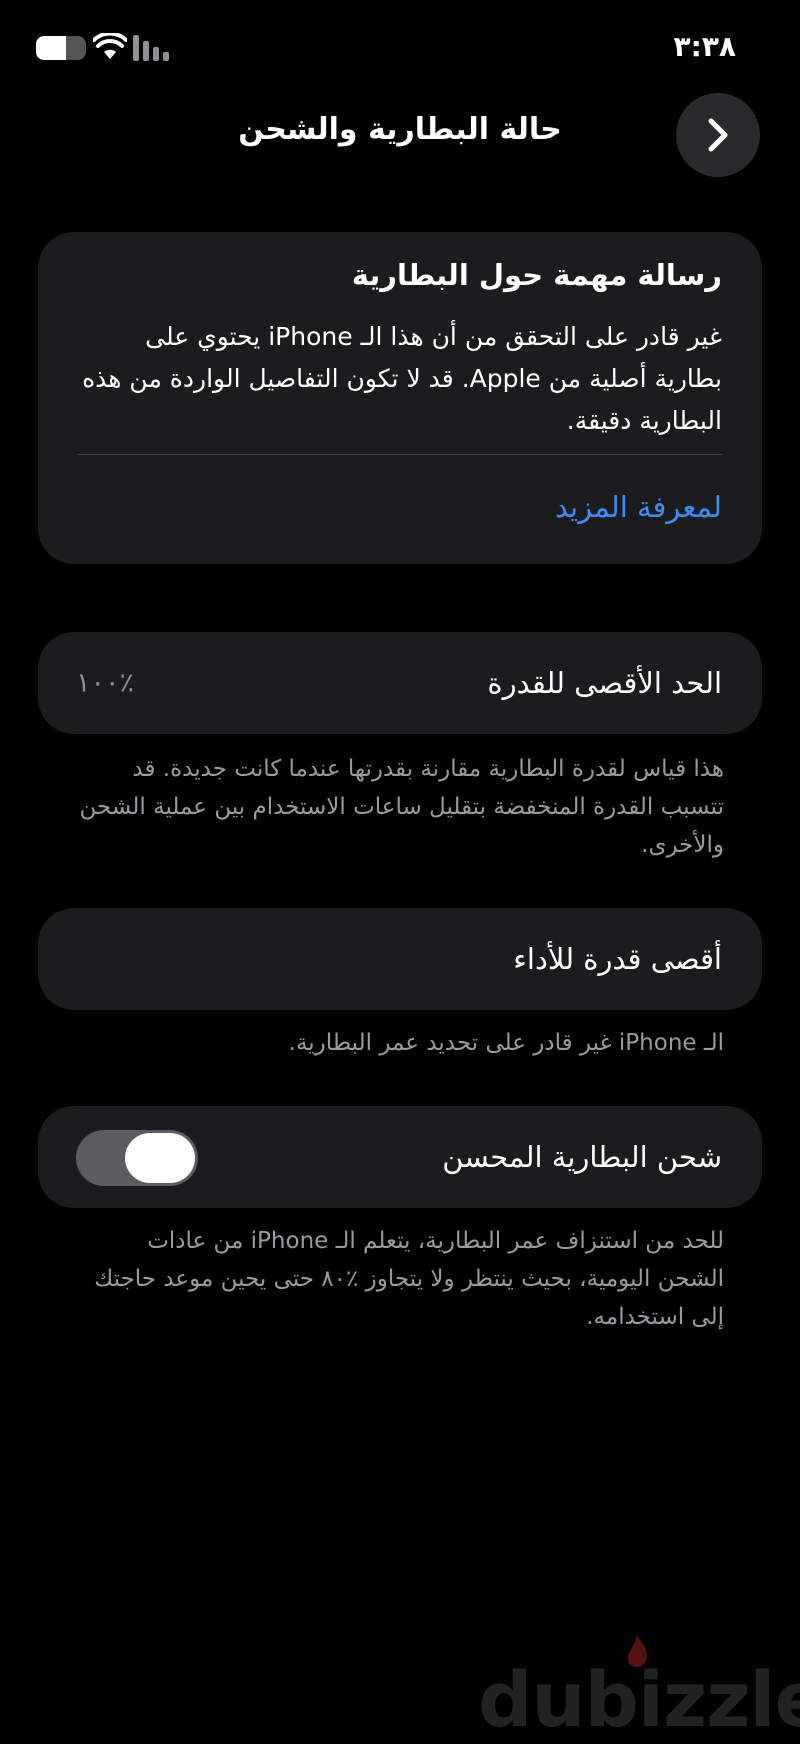 Image resolution: width=800 pixels, height=1744 pixels. Describe the element at coordinates (51, 48) in the screenshot. I see `battery-level-fill` at that location.